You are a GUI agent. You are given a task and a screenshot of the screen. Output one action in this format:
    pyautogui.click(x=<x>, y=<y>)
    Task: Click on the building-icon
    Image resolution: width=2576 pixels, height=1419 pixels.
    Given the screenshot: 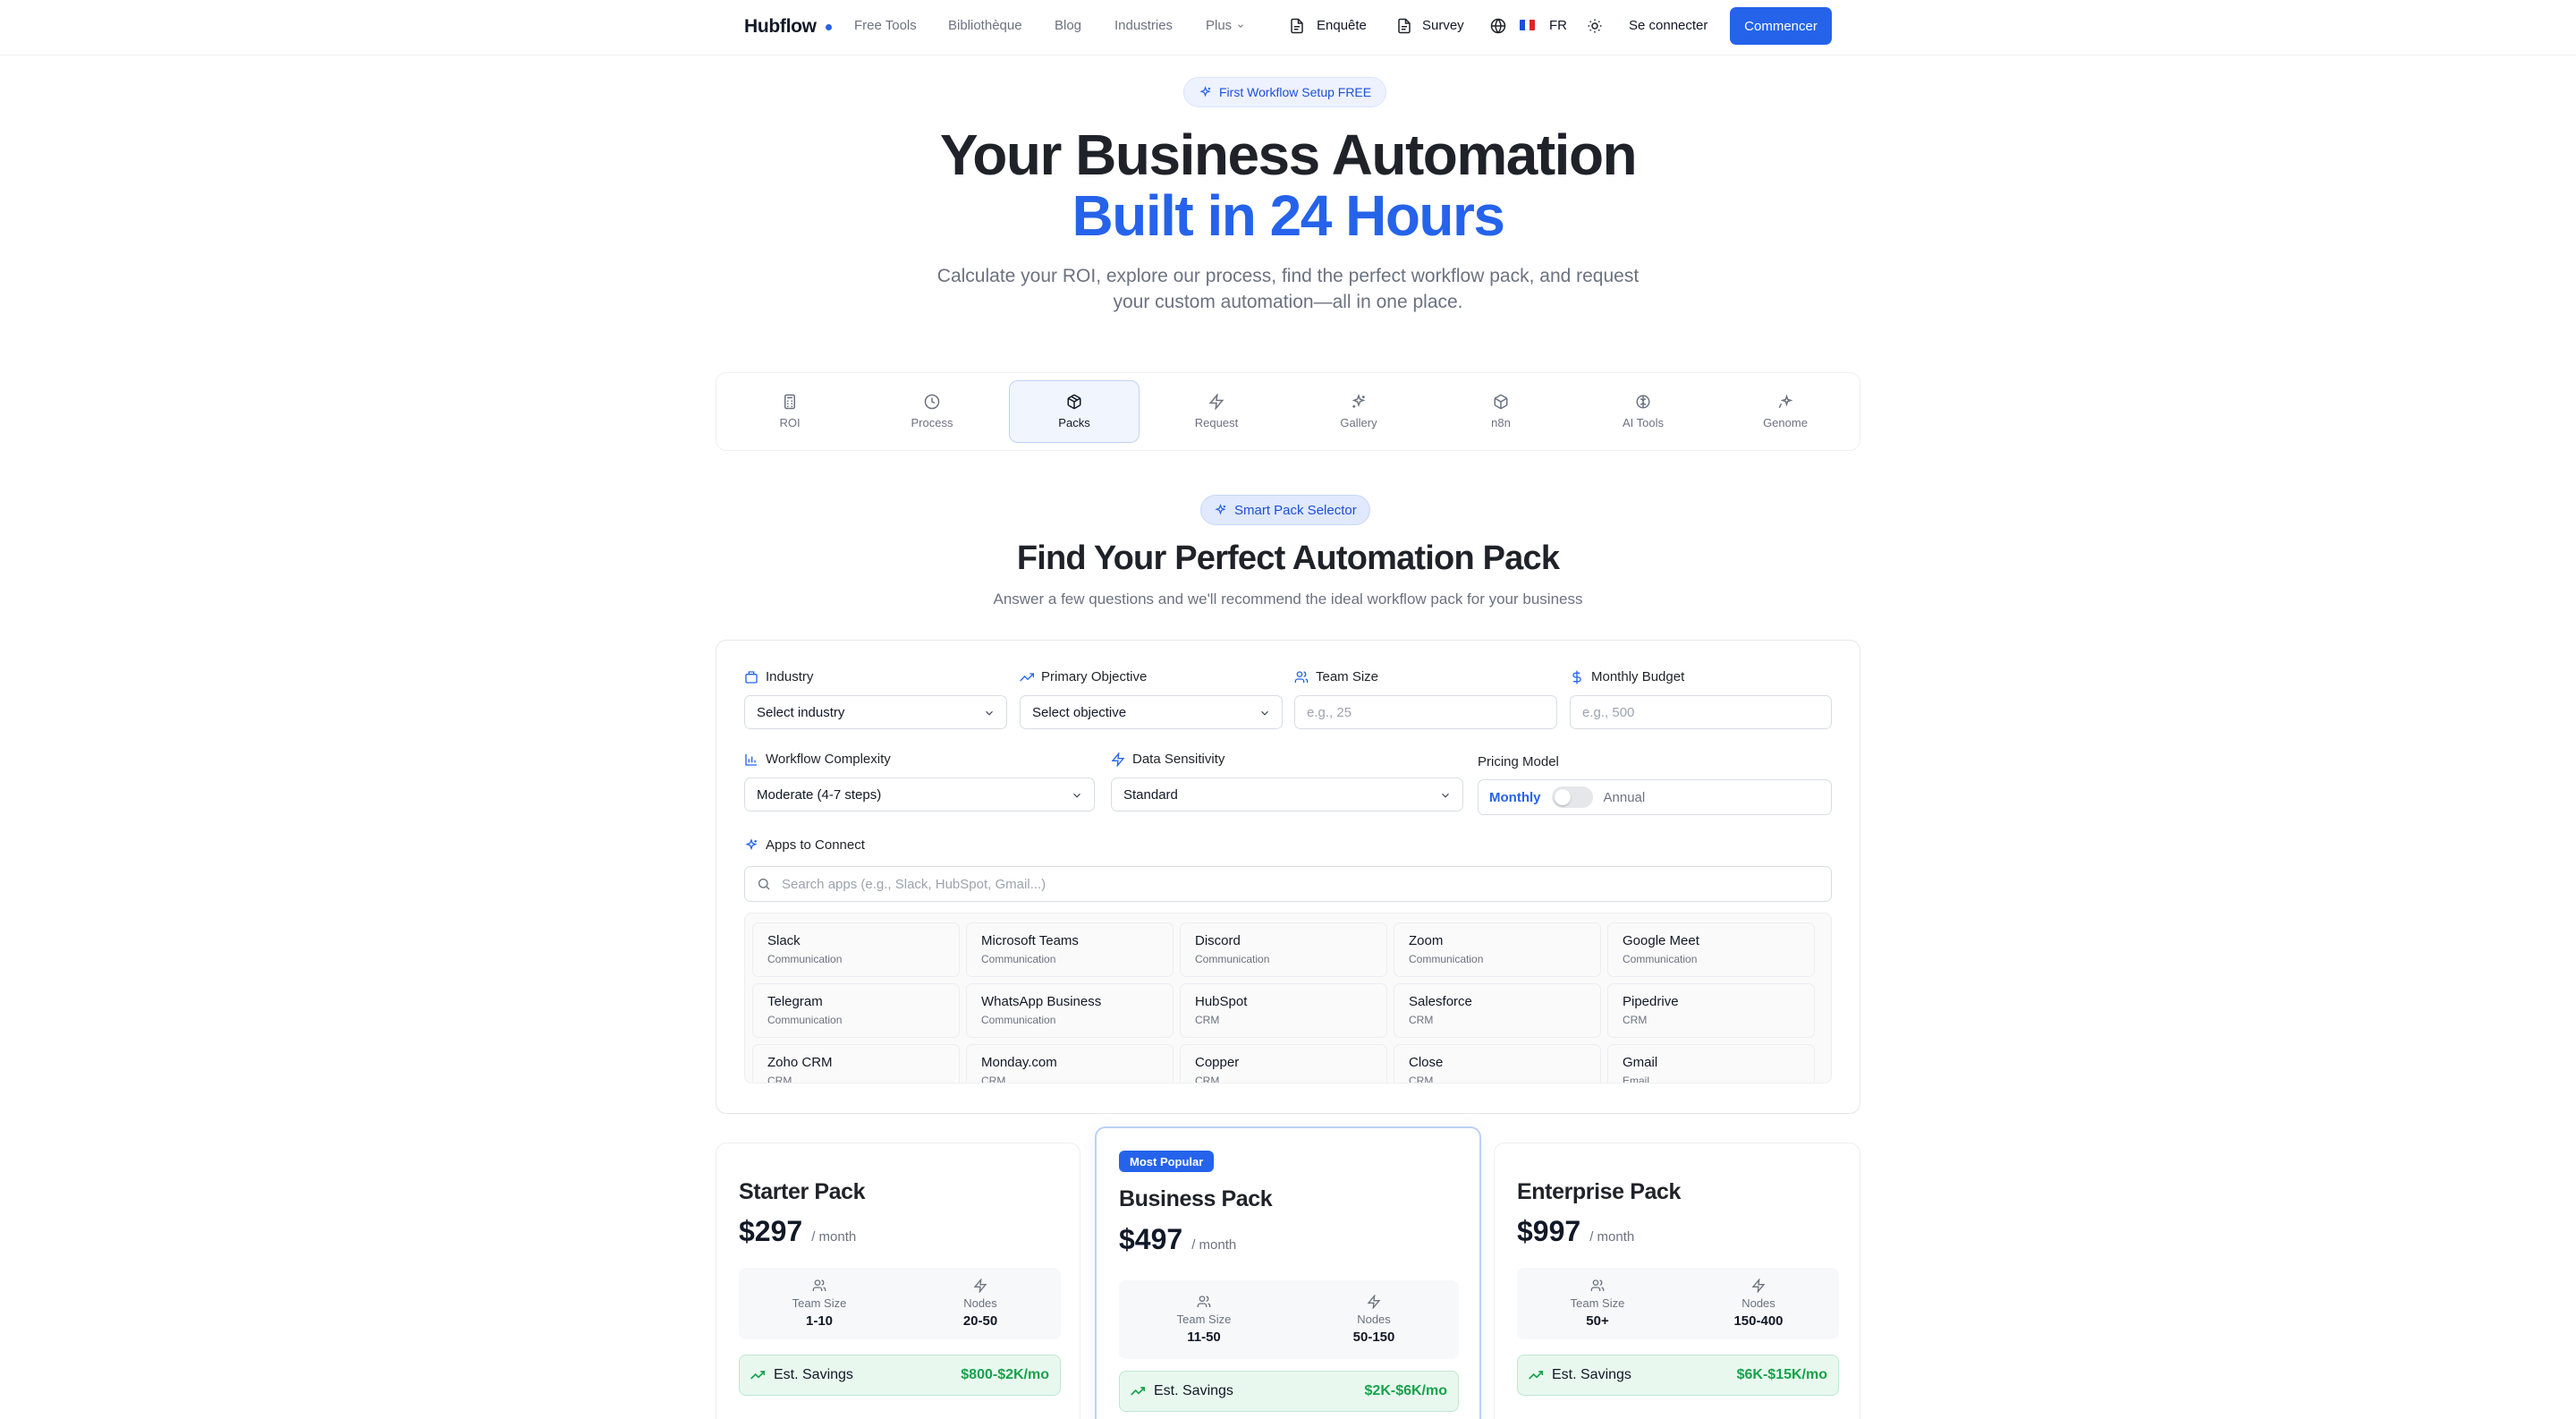 What is the action you would take?
    pyautogui.click(x=751, y=677)
    